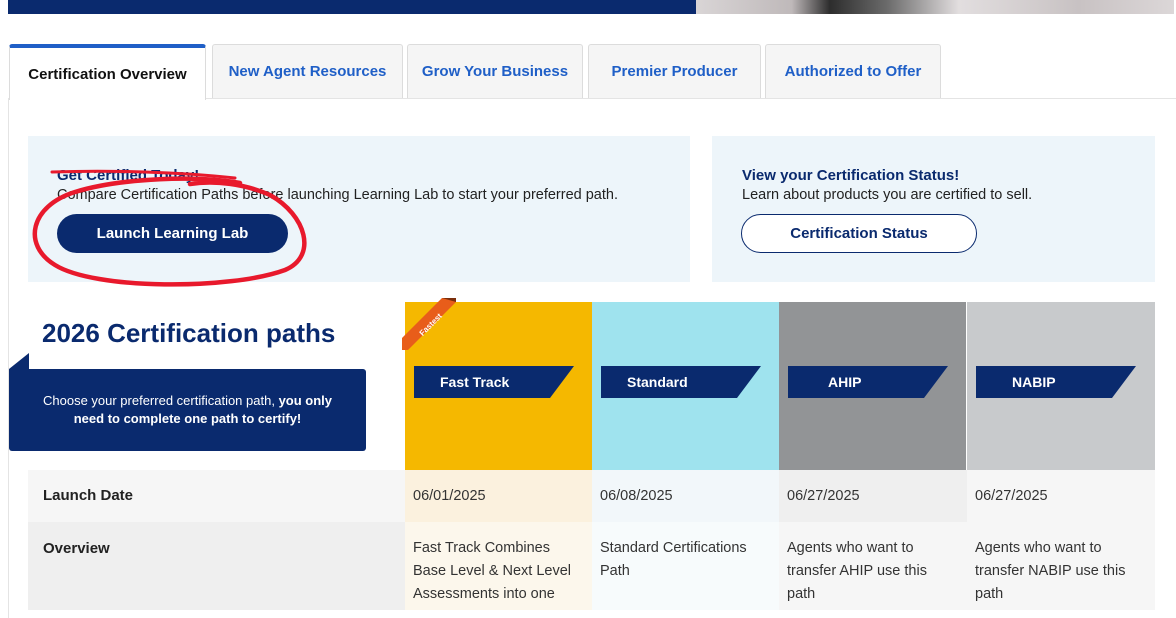 This screenshot has width=1176, height=618. I want to click on standard-pill: Standard, so click(686, 382).